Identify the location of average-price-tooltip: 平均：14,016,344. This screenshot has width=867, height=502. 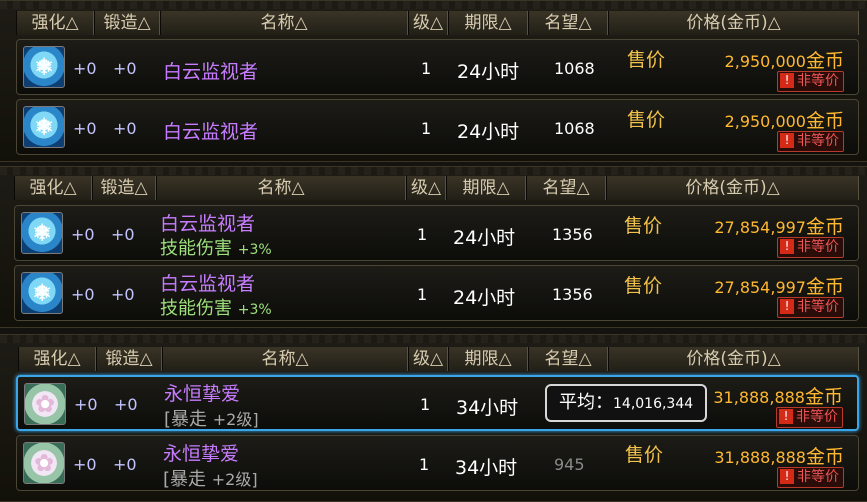
(626, 403).